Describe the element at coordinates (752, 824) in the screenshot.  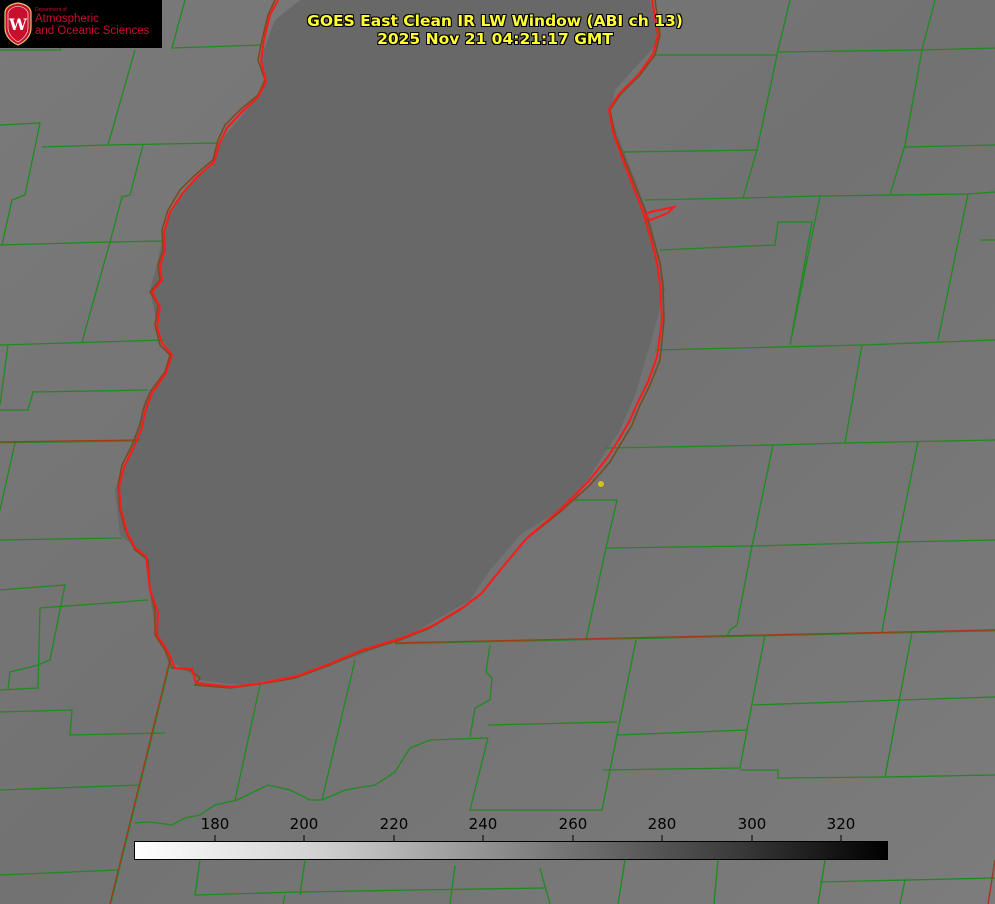
I see `colorbar-tick-label: 300` at that location.